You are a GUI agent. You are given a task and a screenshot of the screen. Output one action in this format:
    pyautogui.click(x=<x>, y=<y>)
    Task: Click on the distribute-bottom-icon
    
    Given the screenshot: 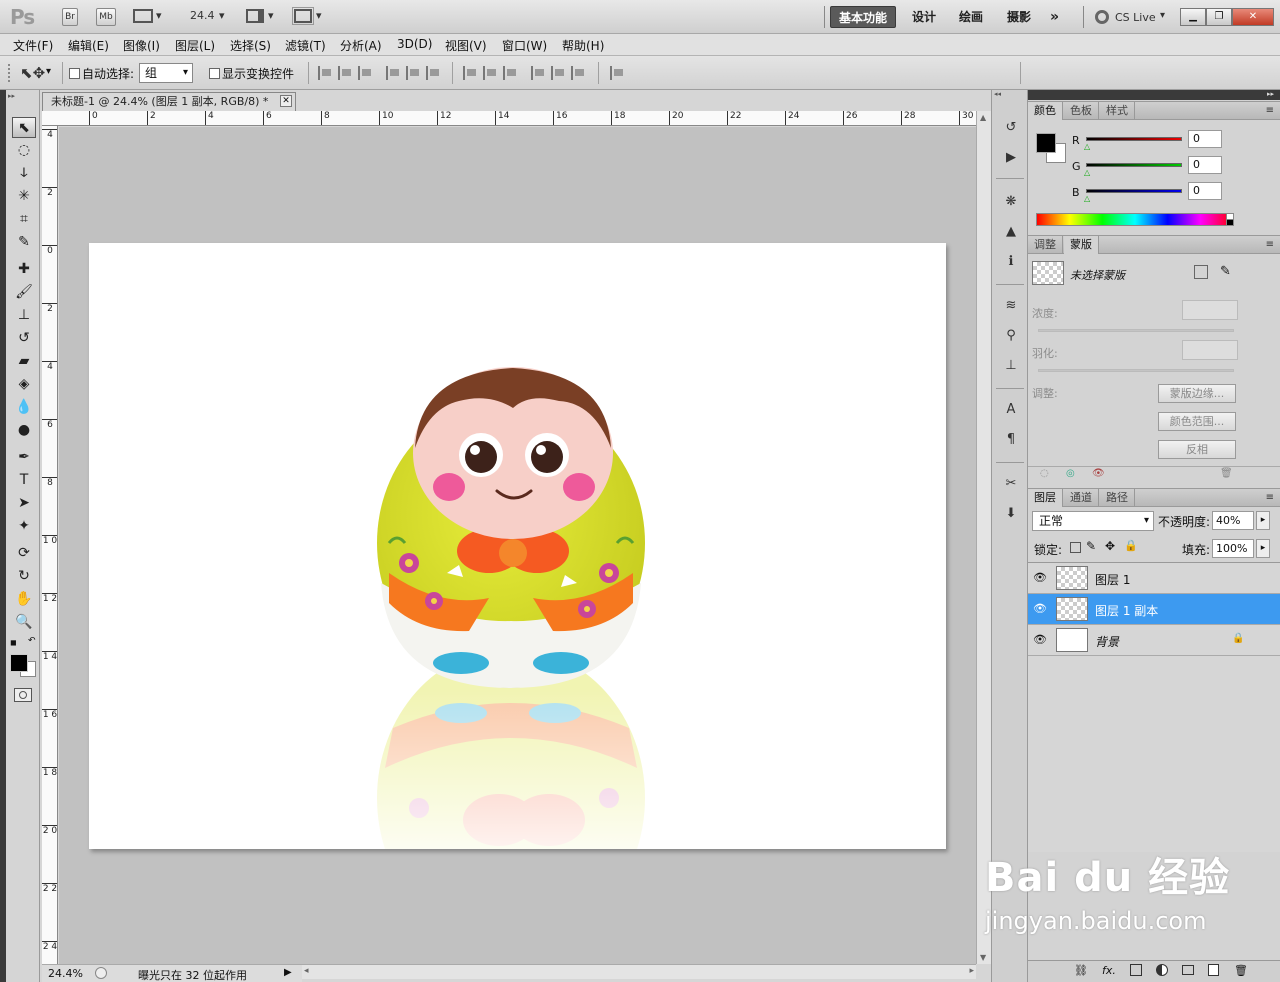 What is the action you would take?
    pyautogui.click(x=510, y=73)
    